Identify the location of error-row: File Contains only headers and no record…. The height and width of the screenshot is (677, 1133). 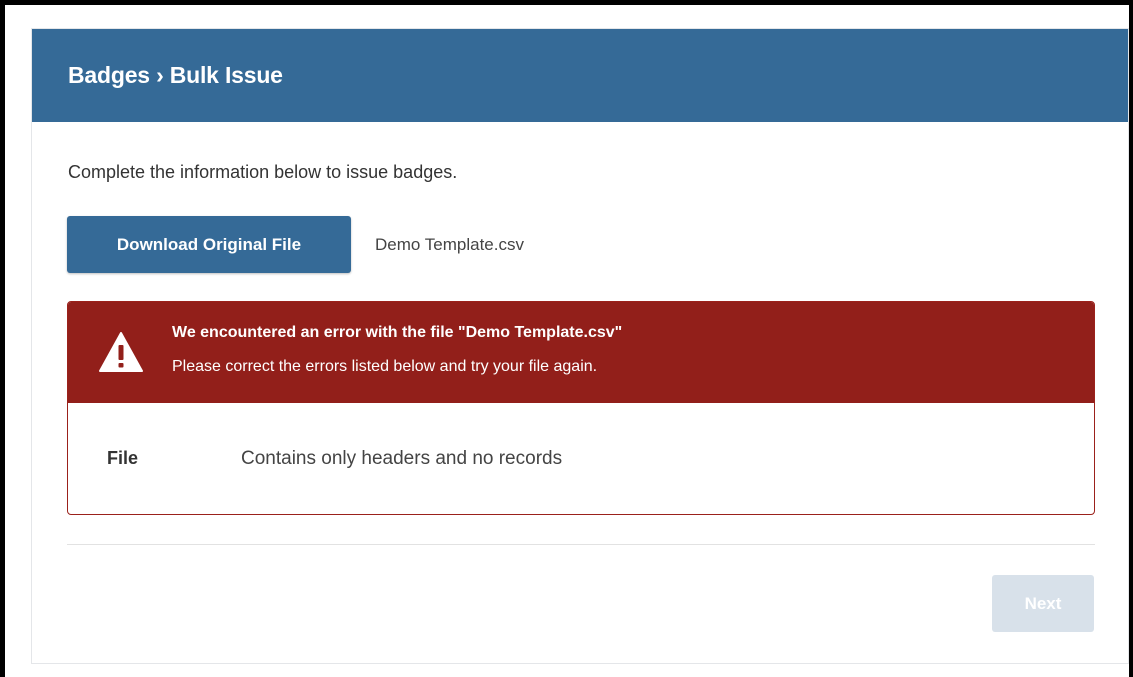
(581, 458).